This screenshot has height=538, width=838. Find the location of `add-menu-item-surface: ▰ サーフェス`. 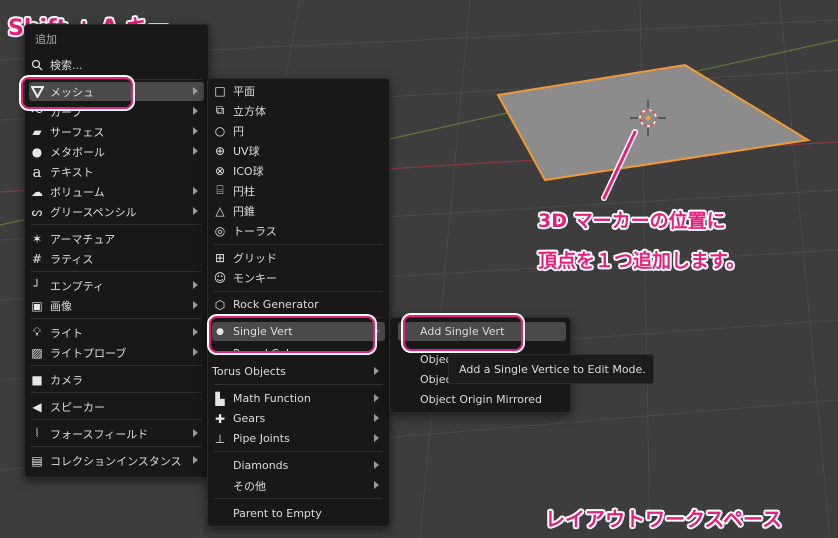

add-menu-item-surface: ▰ サーフェス is located at coordinates (116, 131).